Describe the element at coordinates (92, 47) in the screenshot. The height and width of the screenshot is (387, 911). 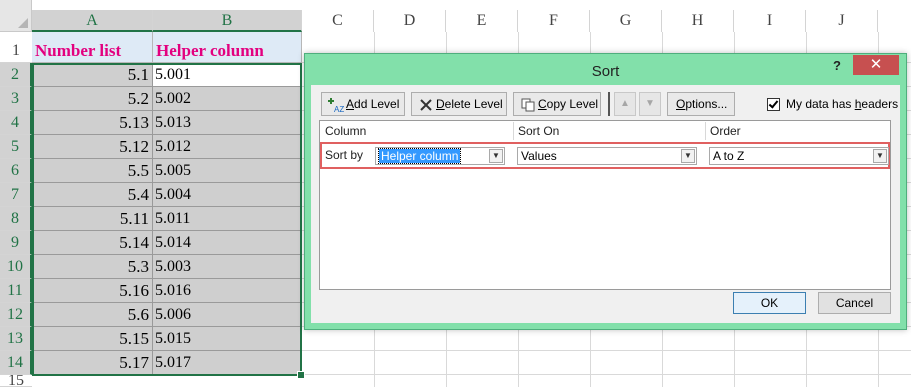
I see `cell-a1-header: Number list` at that location.